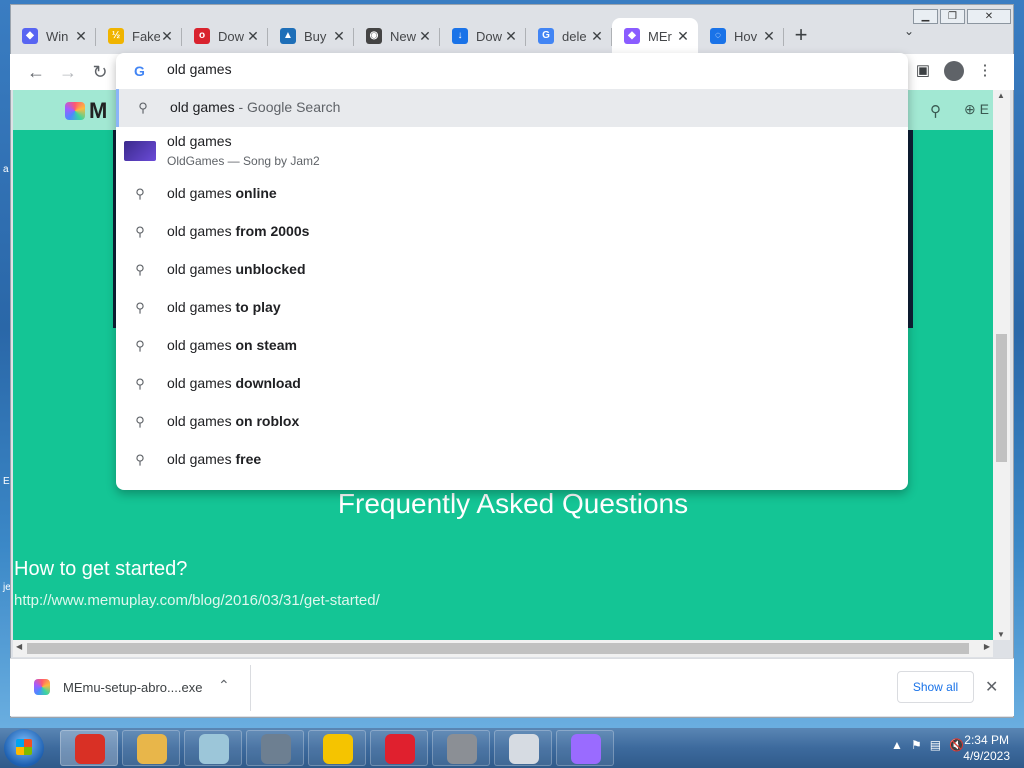 The height and width of the screenshot is (768, 1024). What do you see at coordinates (985, 71) in the screenshot?
I see `chrome-menu-button: ⋮` at bounding box center [985, 71].